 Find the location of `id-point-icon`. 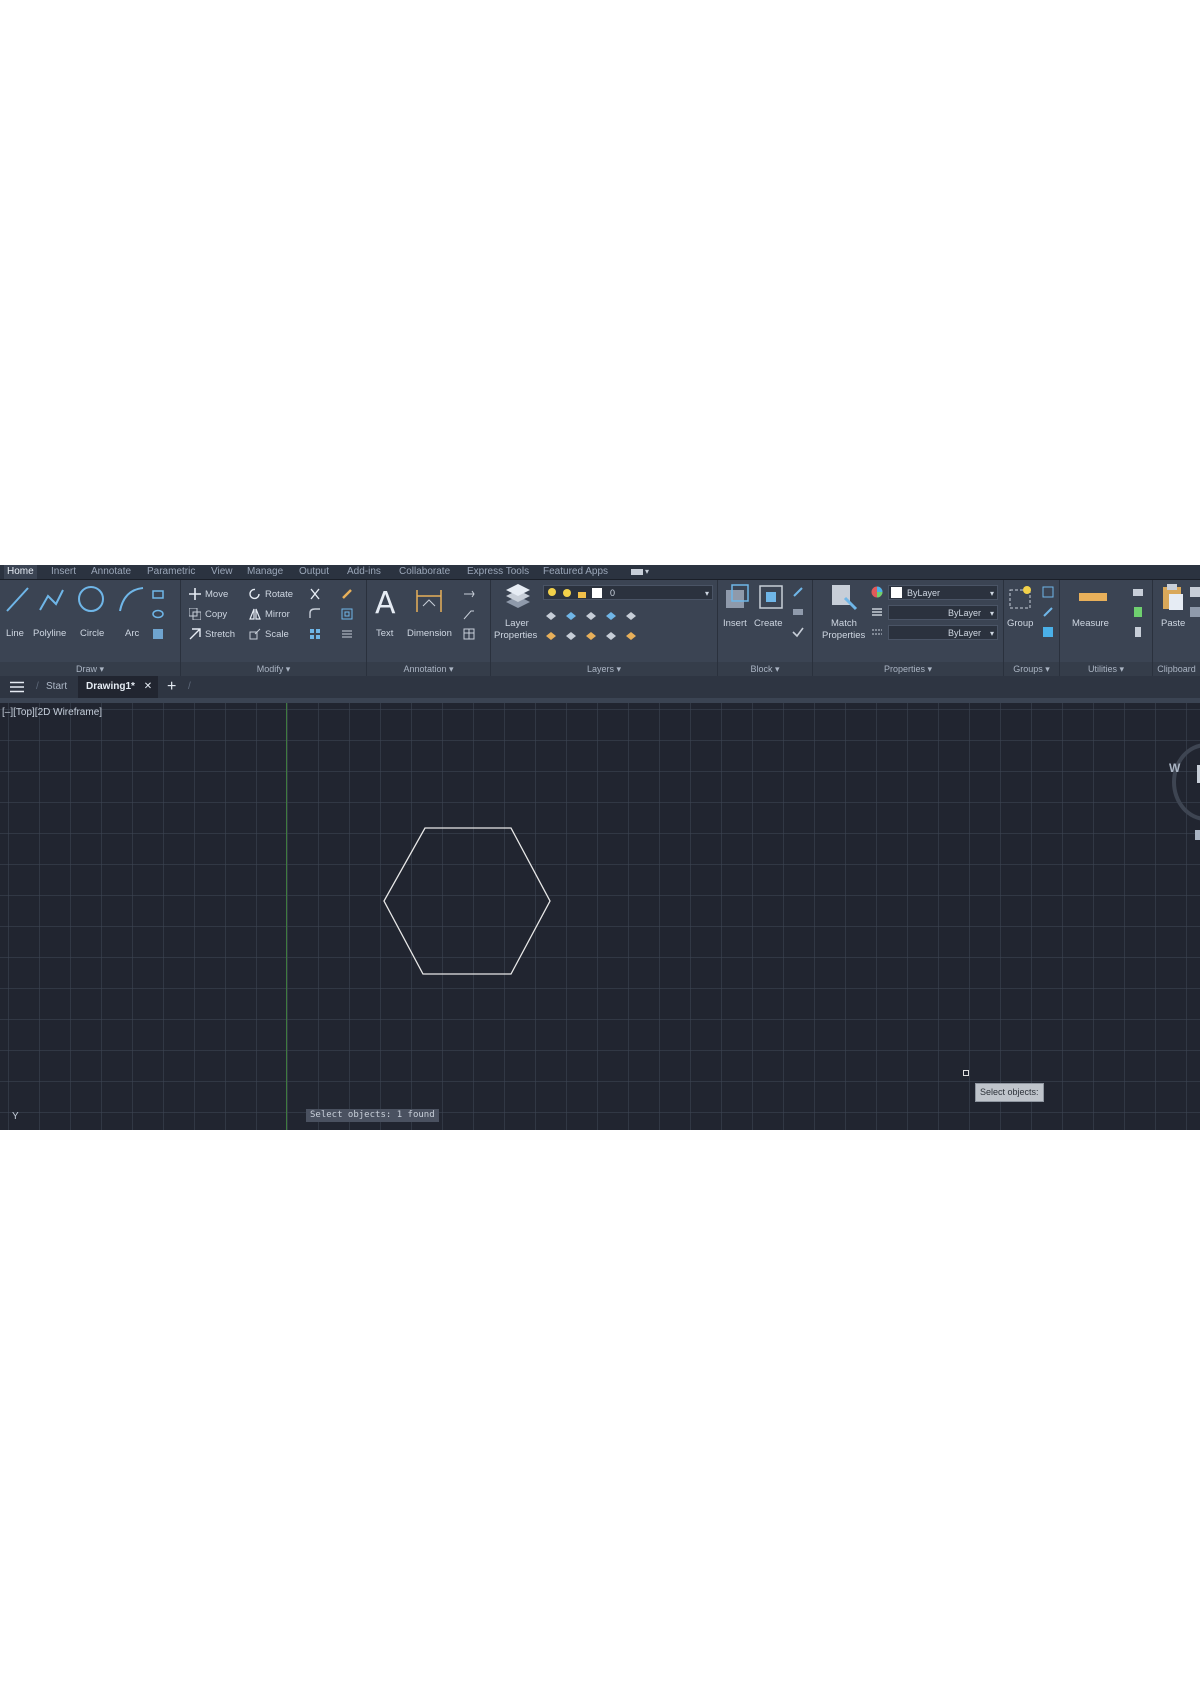

id-point-icon is located at coordinates (1138, 632).